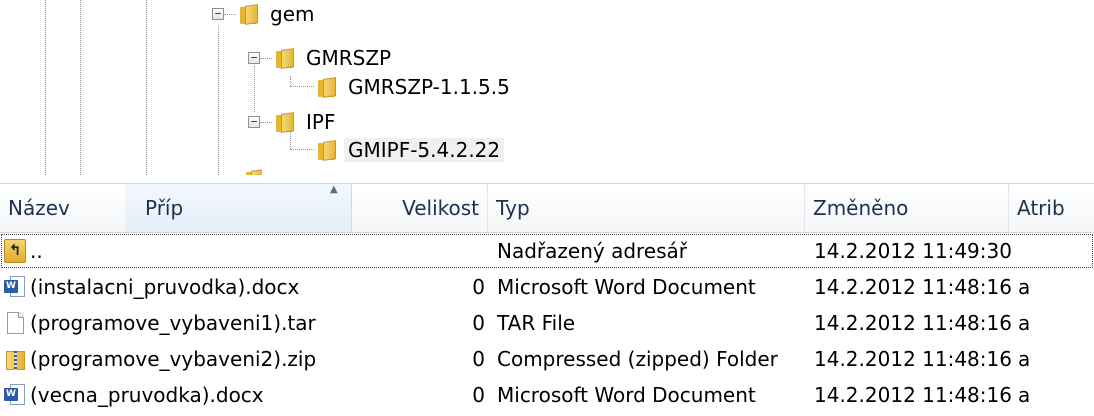  What do you see at coordinates (913, 251) in the screenshot?
I see `file-modified: 14.2.2012 11:49:30` at bounding box center [913, 251].